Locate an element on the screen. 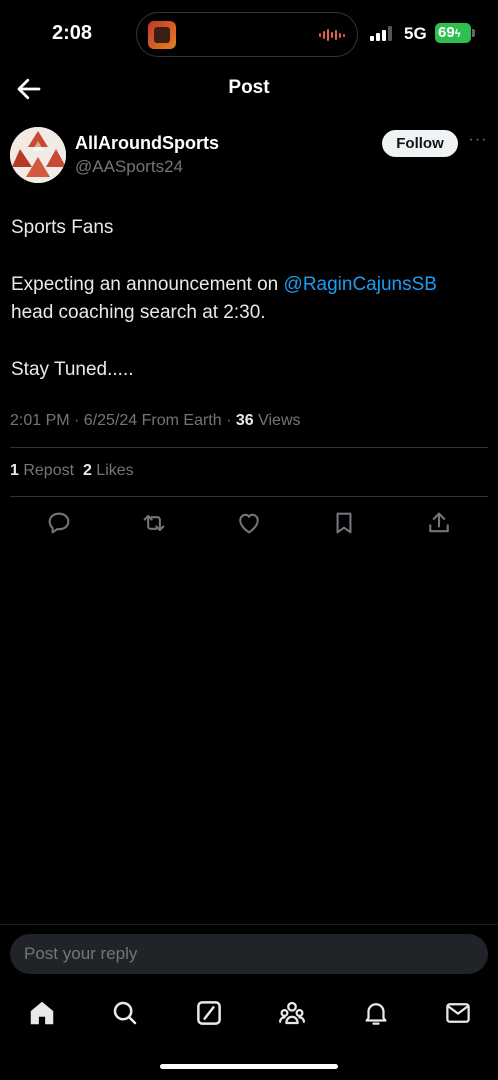 Image resolution: width=498 pixels, height=1080 pixels. bookmark-button is located at coordinates (344, 523).